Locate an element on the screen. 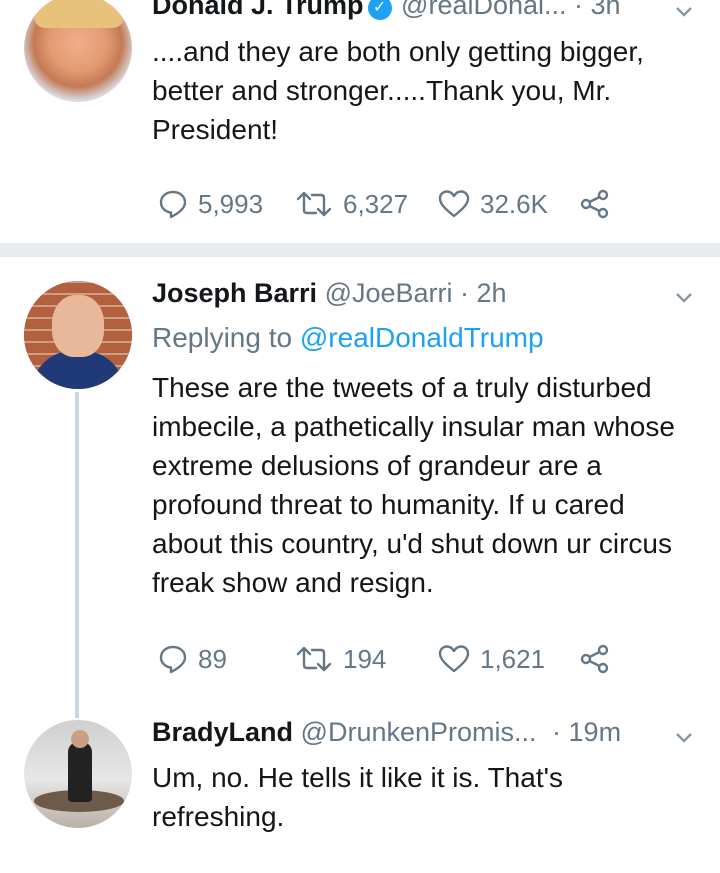  retweet-button: 6,327 is located at coordinates (351, 204).